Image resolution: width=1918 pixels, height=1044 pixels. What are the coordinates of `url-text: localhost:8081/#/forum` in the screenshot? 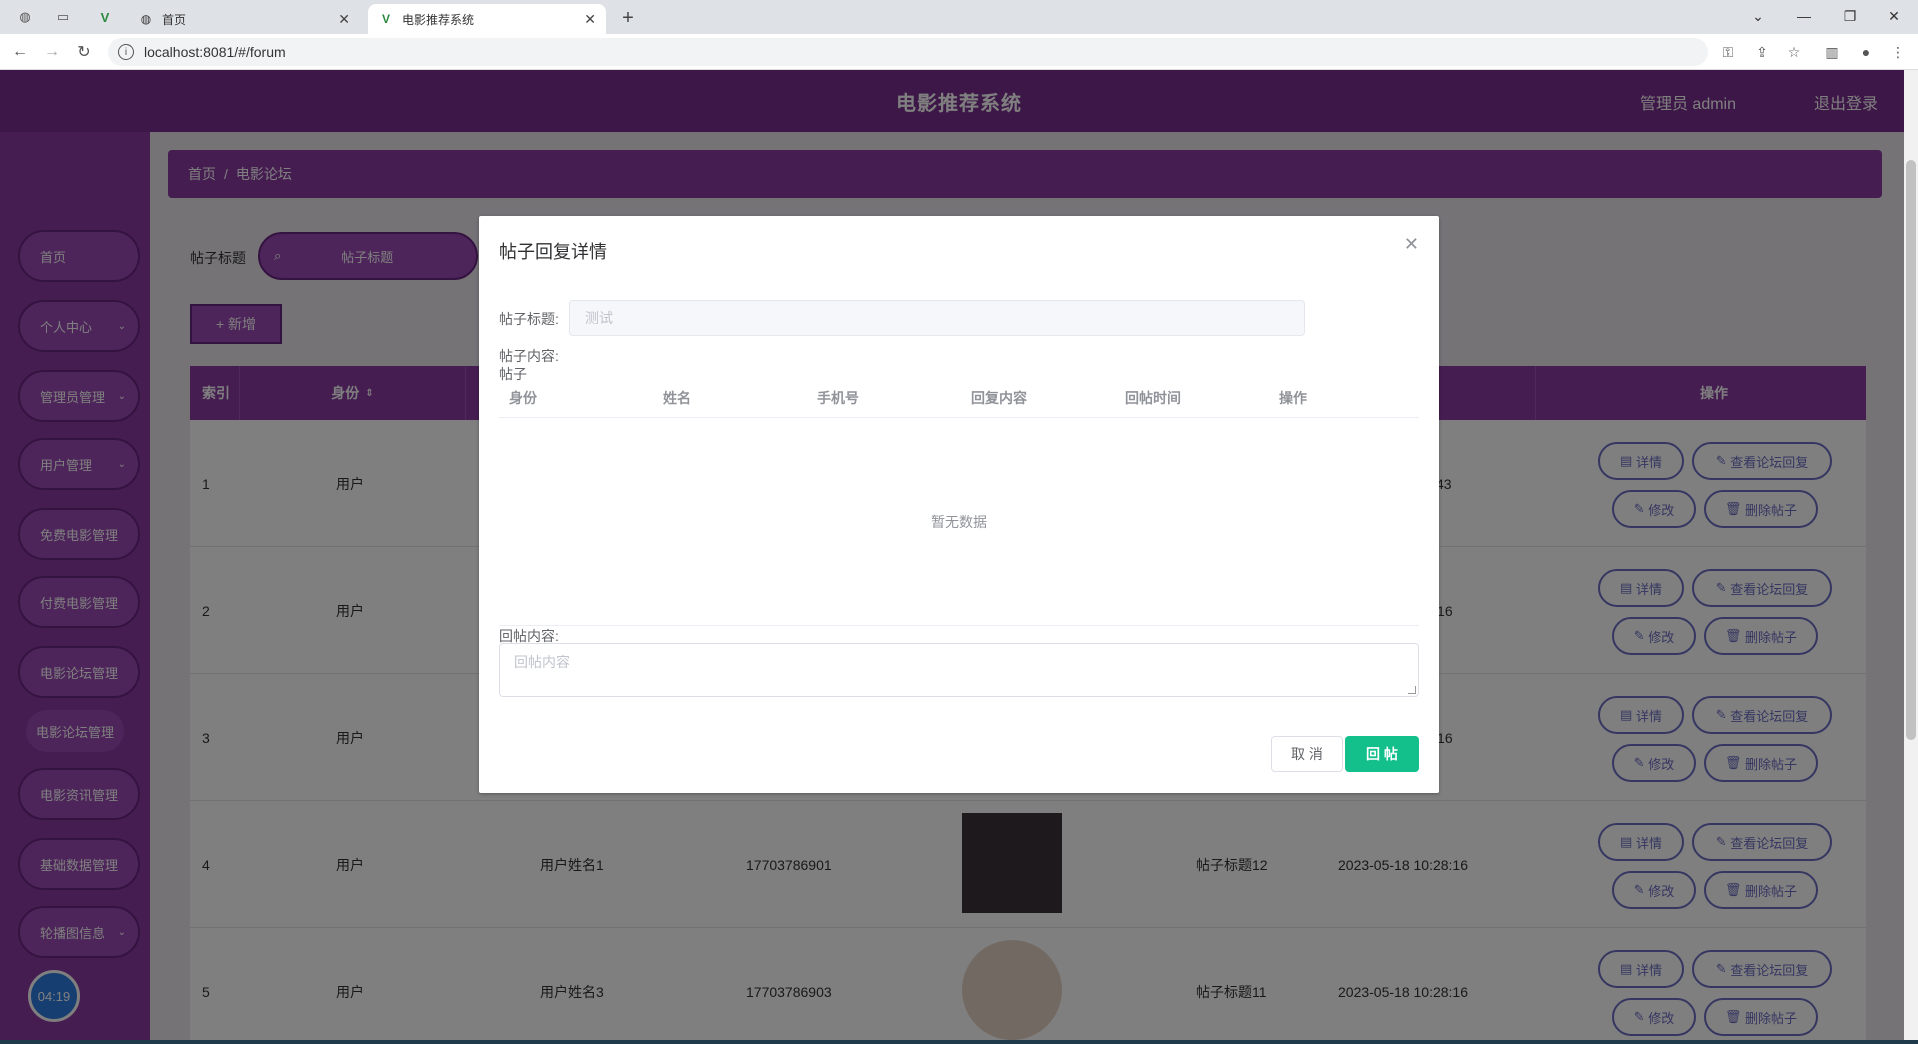 It's located at (215, 52).